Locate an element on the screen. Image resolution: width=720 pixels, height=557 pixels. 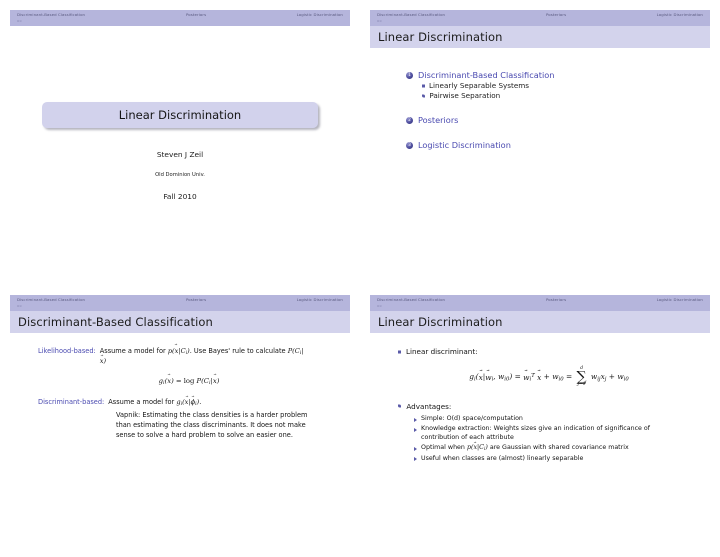
slide-2-title-bar: Linear Discrimination is located at coordinates (540, 37).